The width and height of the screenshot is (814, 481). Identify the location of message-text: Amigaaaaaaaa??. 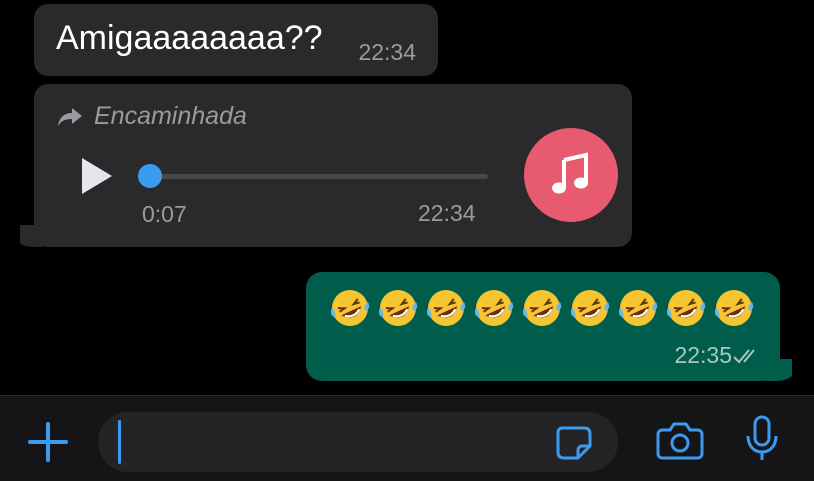
(189, 38).